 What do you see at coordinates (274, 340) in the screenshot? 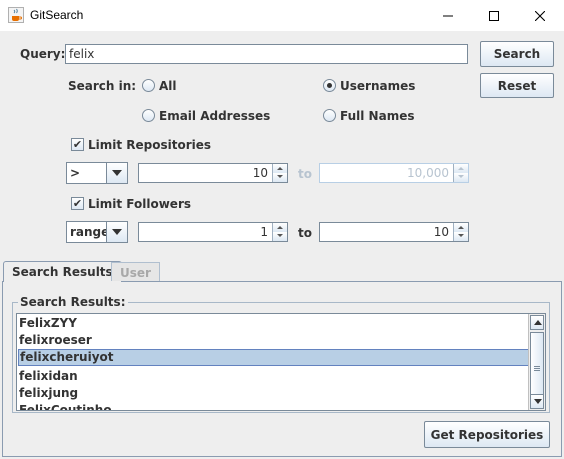
I see `list-item: felixroeser` at bounding box center [274, 340].